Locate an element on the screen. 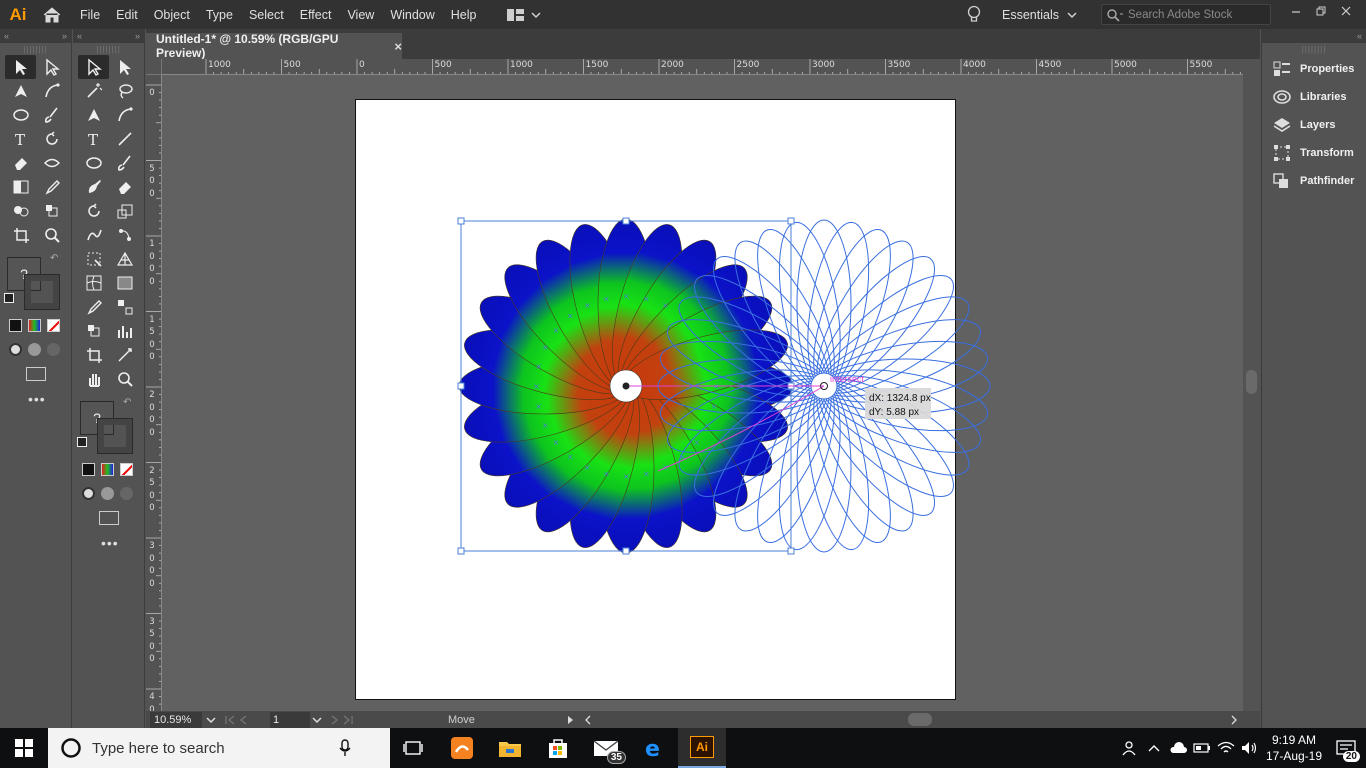 This screenshot has height=768, width=1366. column-graph-tool is located at coordinates (124, 331).